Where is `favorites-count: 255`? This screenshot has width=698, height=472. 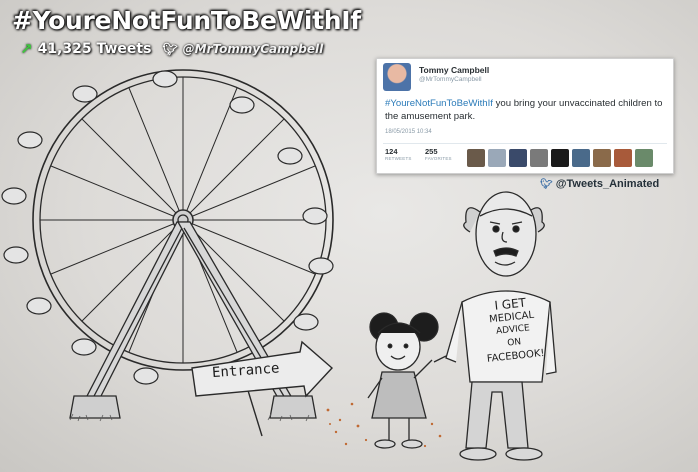 favorites-count: 255 is located at coordinates (431, 151).